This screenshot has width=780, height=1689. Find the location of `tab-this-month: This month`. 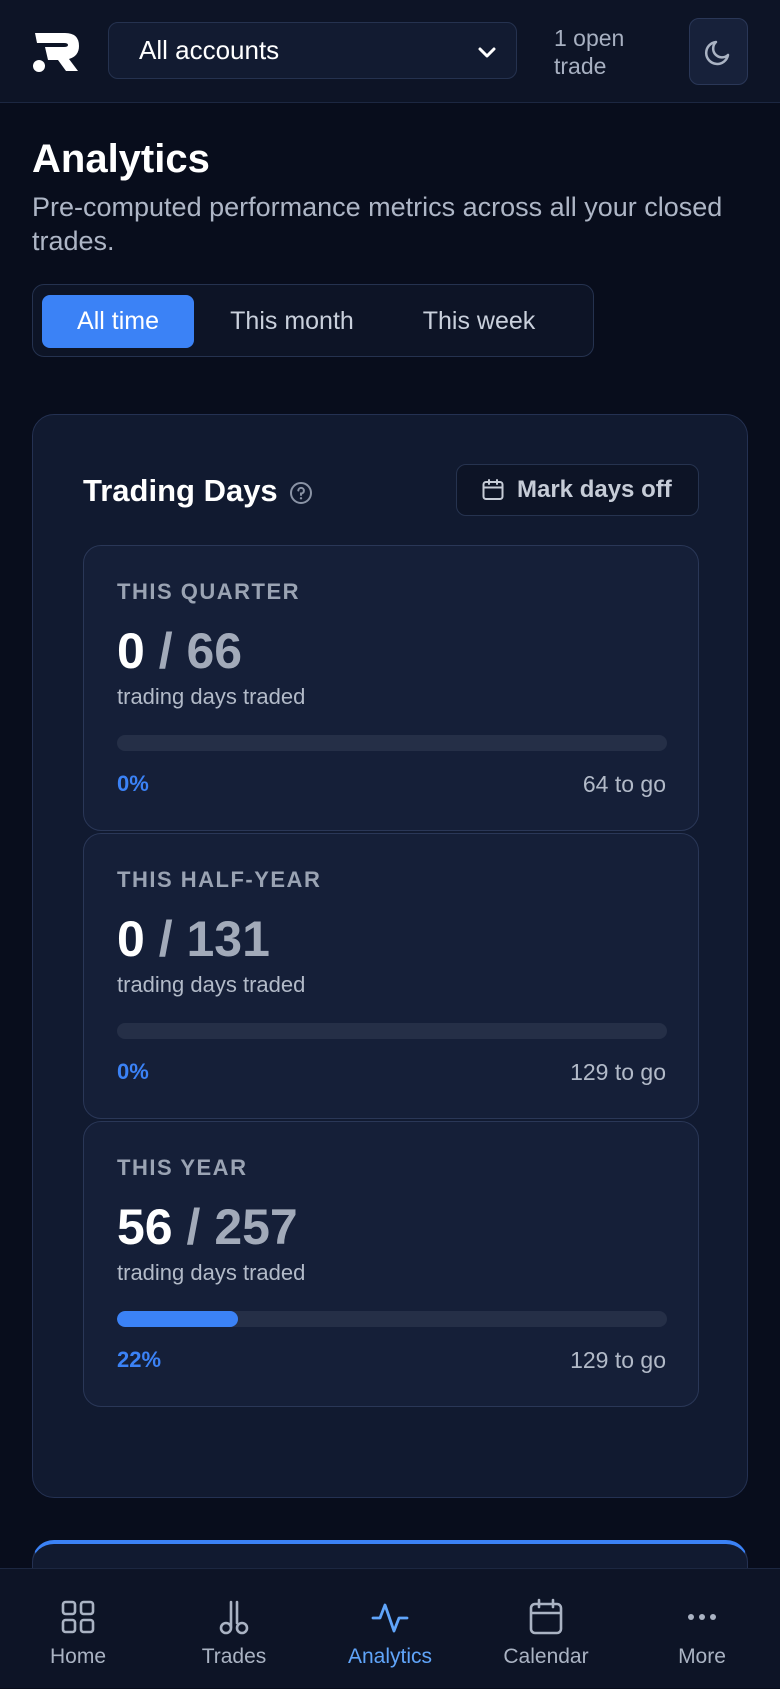

tab-this-month: This month is located at coordinates (292, 321).